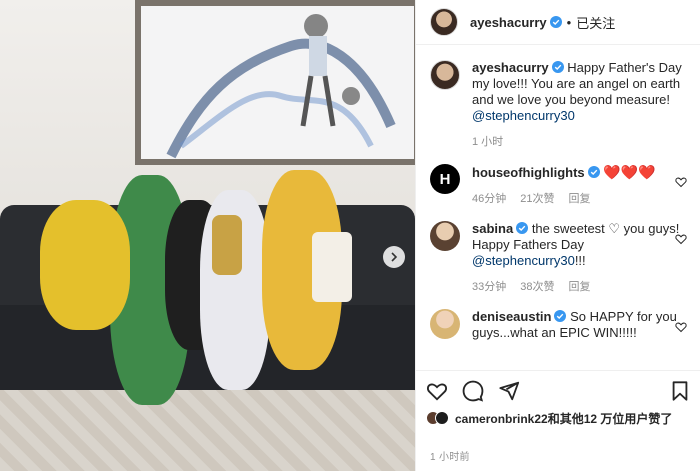 The height and width of the screenshot is (471, 700). What do you see at coordinates (442, 418) in the screenshot?
I see `liker-avatar` at bounding box center [442, 418].